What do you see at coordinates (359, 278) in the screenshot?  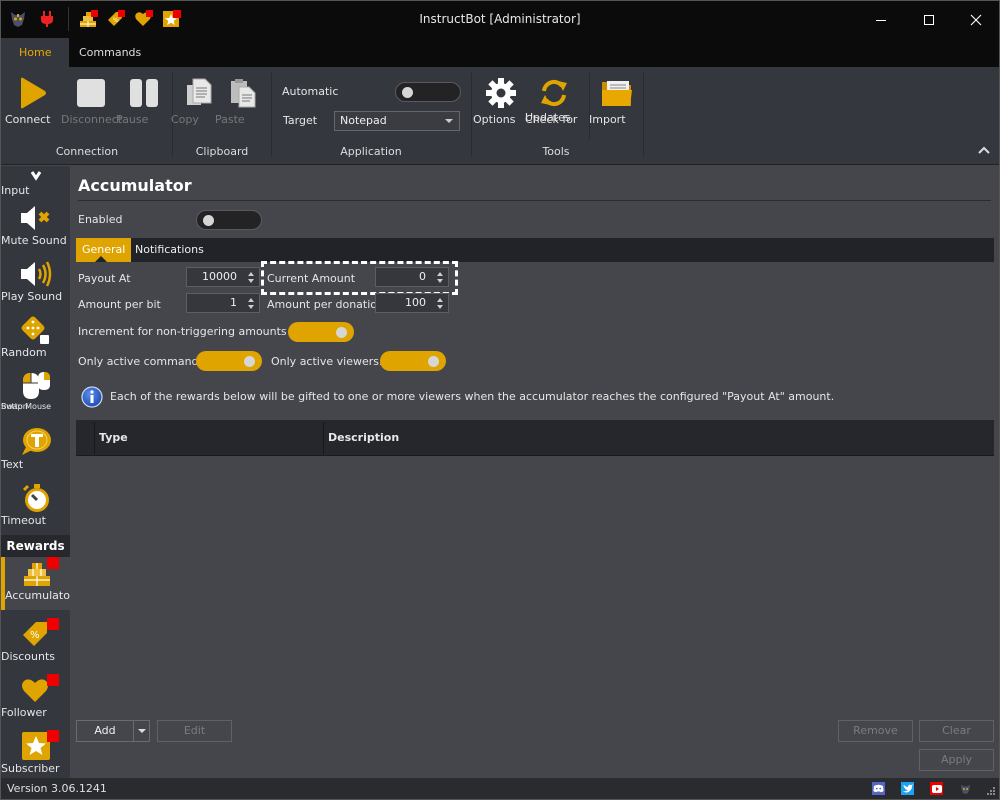 I see `highlight-current-amount` at bounding box center [359, 278].